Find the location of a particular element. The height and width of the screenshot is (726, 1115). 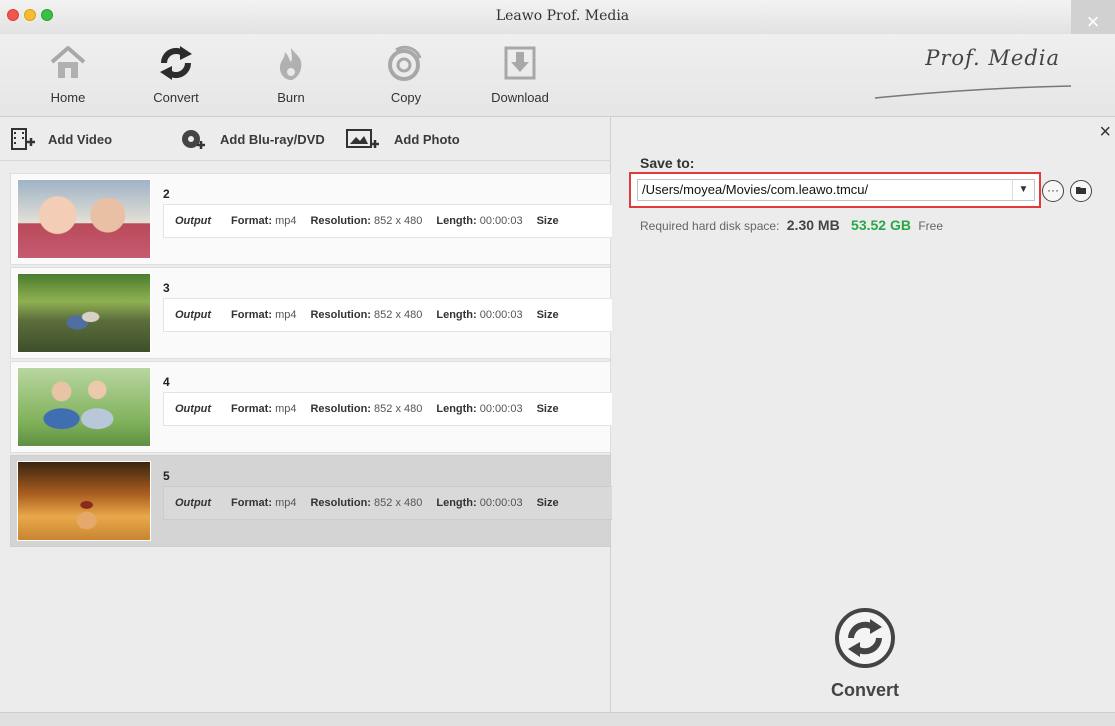

convert-label: Convert is located at coordinates (864, 690).